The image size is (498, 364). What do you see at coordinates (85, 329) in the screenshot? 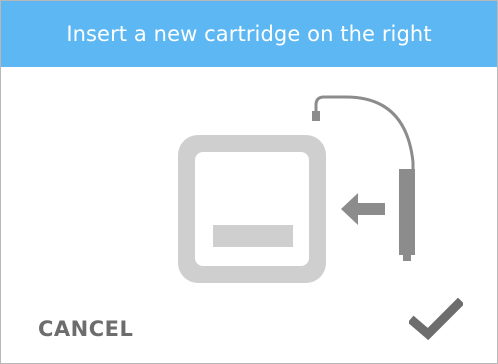
I see `cancel-button: CANCEL` at bounding box center [85, 329].